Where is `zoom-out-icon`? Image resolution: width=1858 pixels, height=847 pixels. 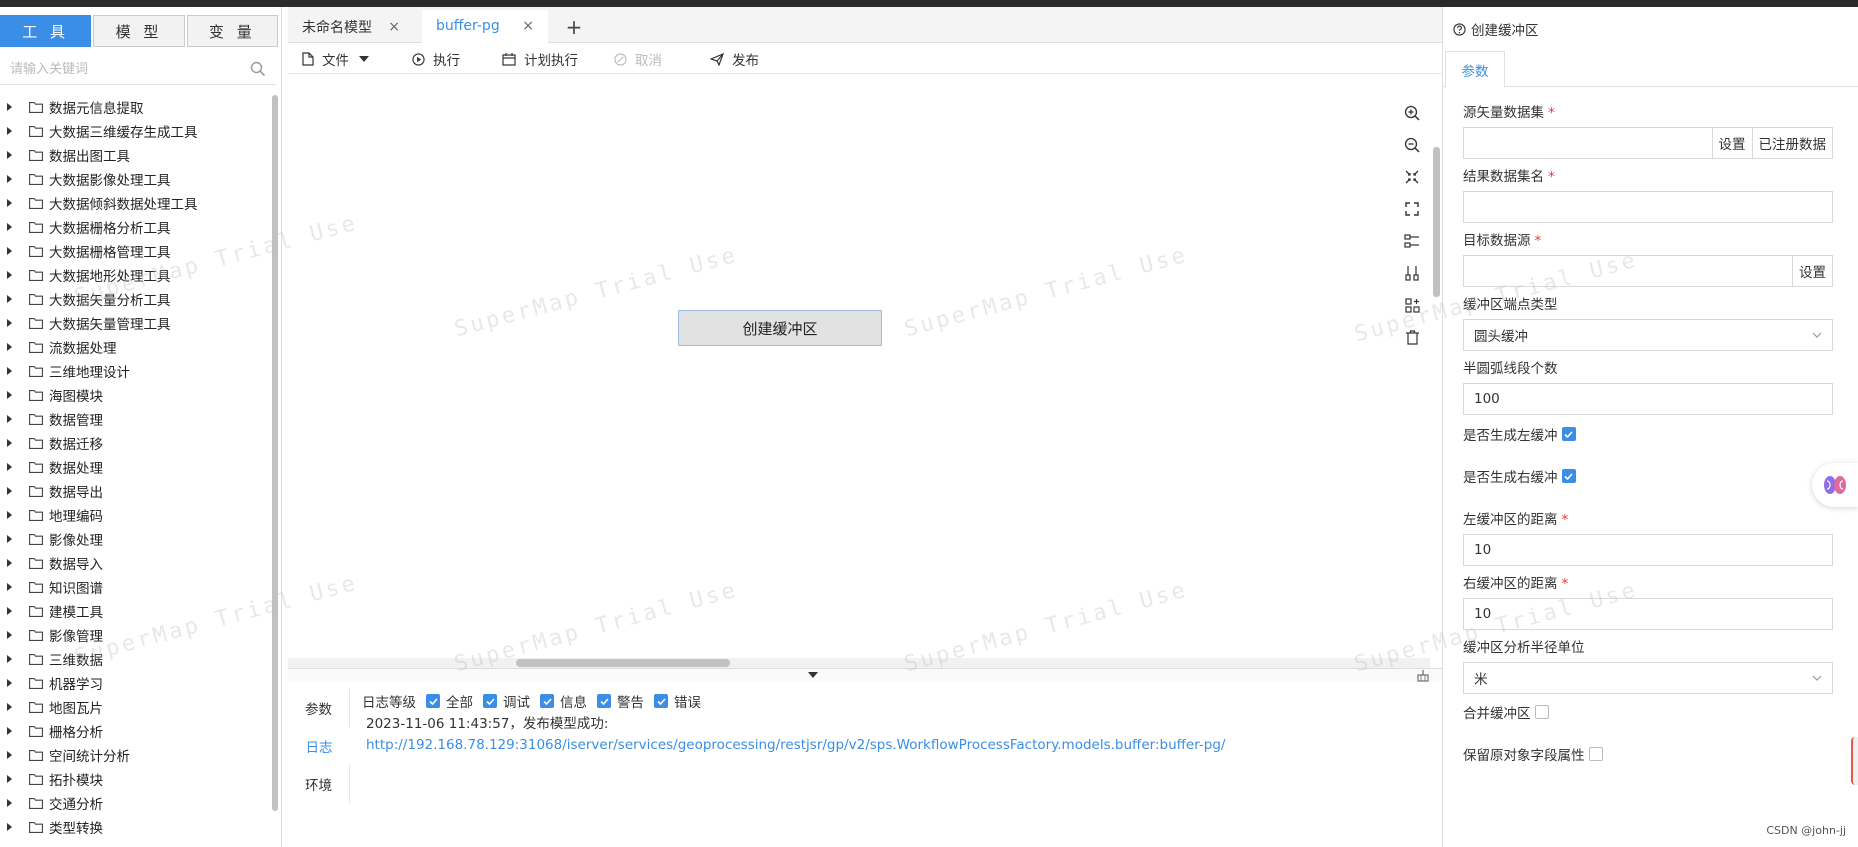 zoom-out-icon is located at coordinates (1412, 145).